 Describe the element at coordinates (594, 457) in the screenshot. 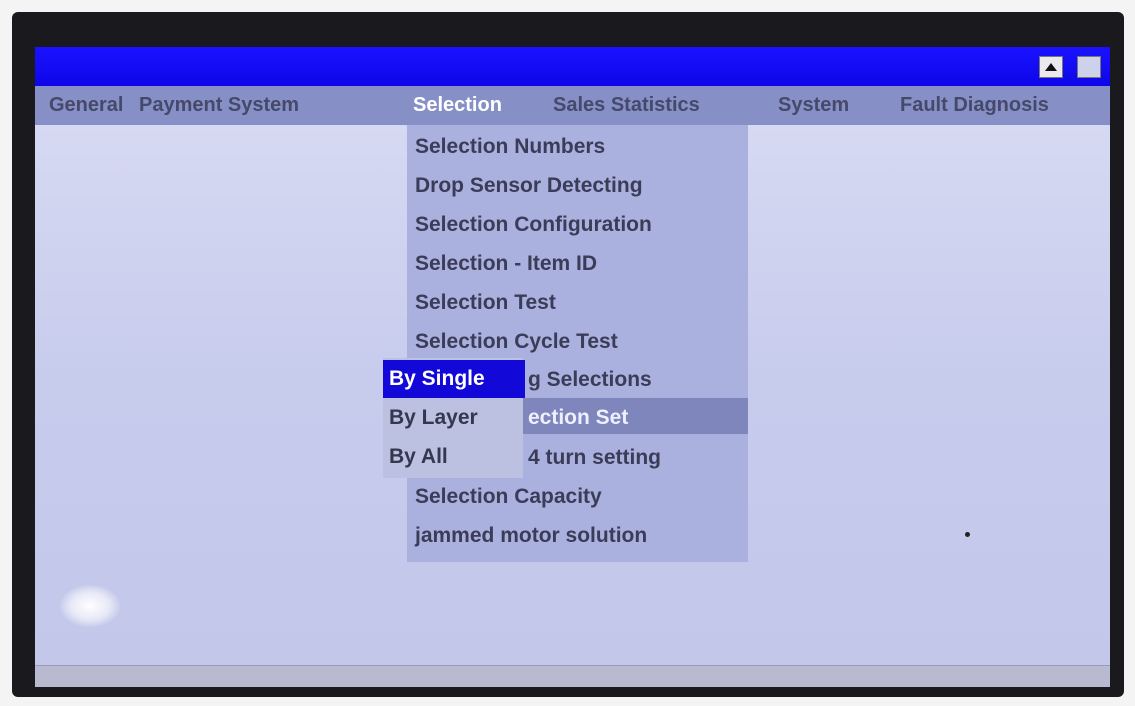

I see `dropdown-item-turn-setting-partial: 4 turn setting` at that location.